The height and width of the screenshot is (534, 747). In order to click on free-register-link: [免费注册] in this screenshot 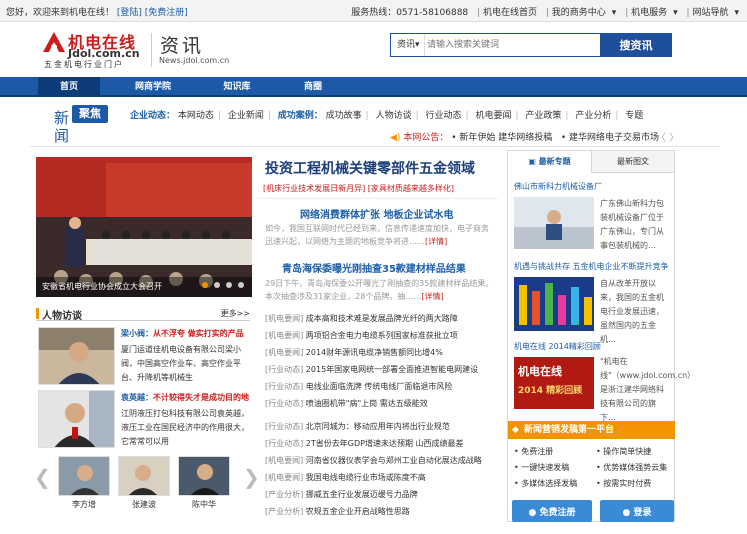, I will do `click(166, 13)`.